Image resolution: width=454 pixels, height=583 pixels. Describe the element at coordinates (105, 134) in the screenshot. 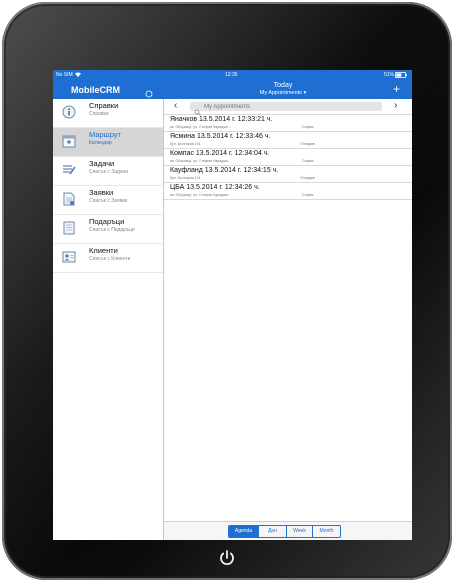

I see `sidebar-item-label: Маршрут` at that location.